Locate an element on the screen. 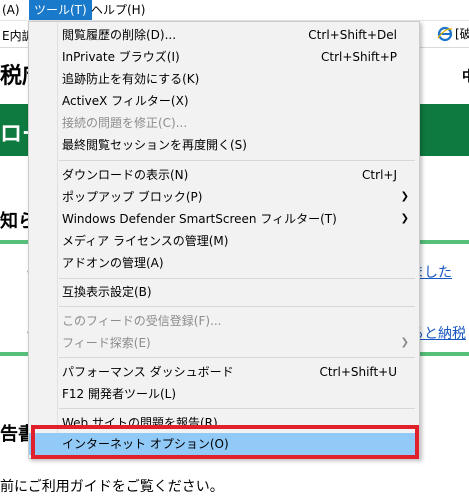 The width and height of the screenshot is (469, 496). highlight-frame is located at coordinates (225, 442).